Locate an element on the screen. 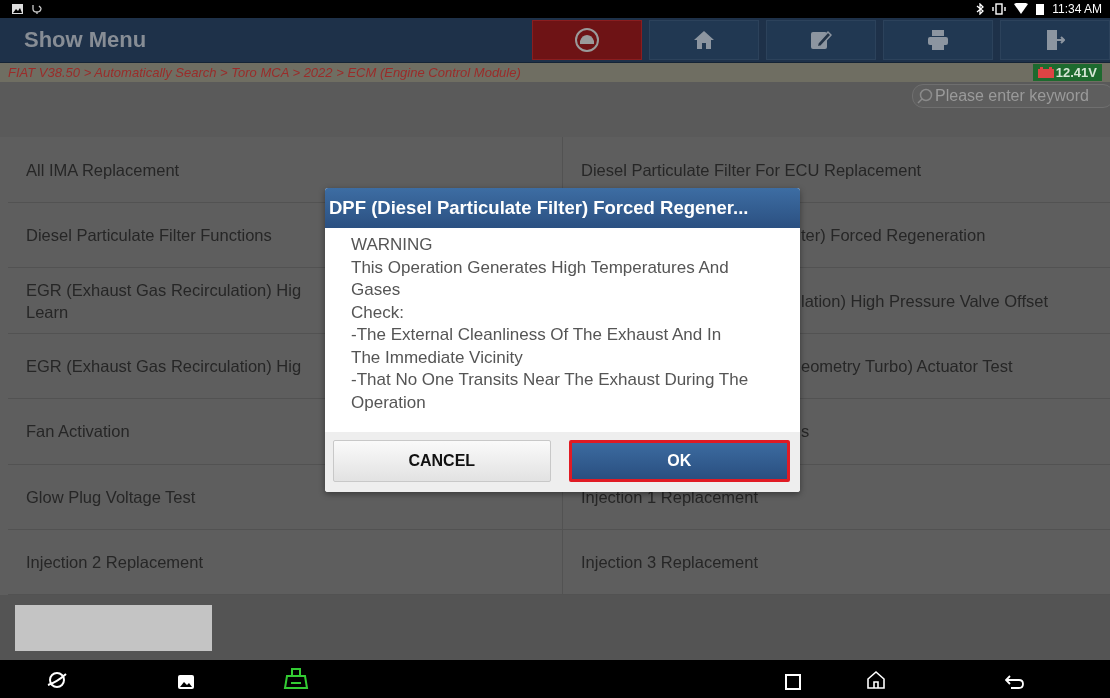 The width and height of the screenshot is (1110, 698). vci-button is located at coordinates (296, 679).